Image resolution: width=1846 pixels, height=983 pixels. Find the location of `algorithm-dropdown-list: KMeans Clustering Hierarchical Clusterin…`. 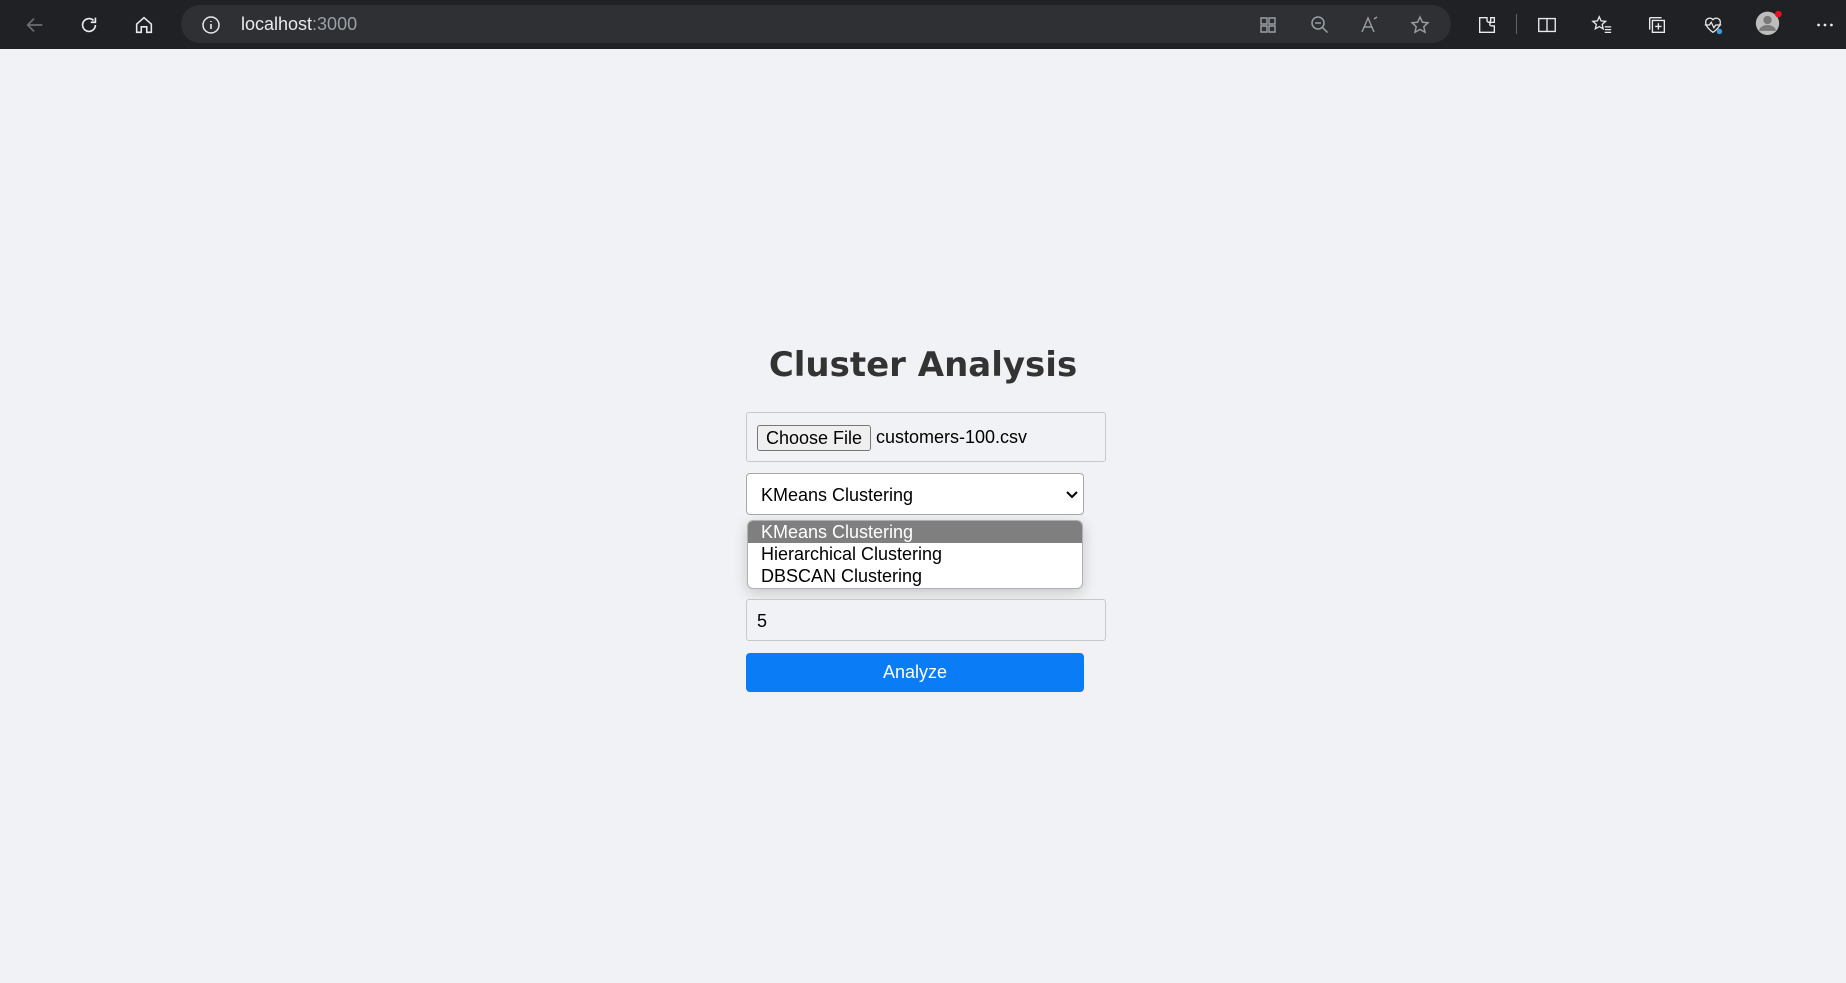

algorithm-dropdown-list: KMeans Clustering Hierarchical Clusterin… is located at coordinates (915, 554).